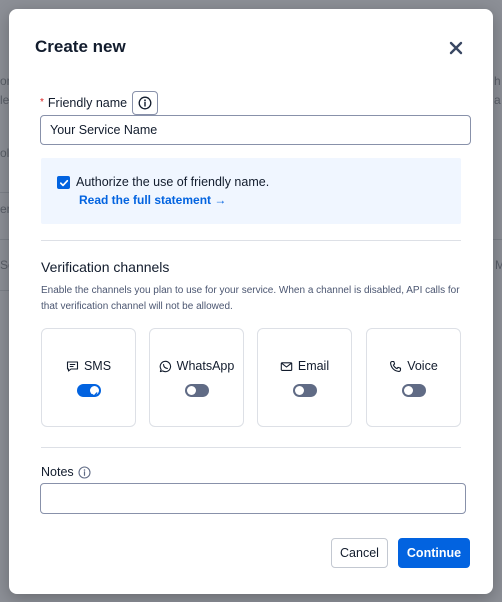  What do you see at coordinates (5, 100) in the screenshot?
I see `background-text: le` at bounding box center [5, 100].